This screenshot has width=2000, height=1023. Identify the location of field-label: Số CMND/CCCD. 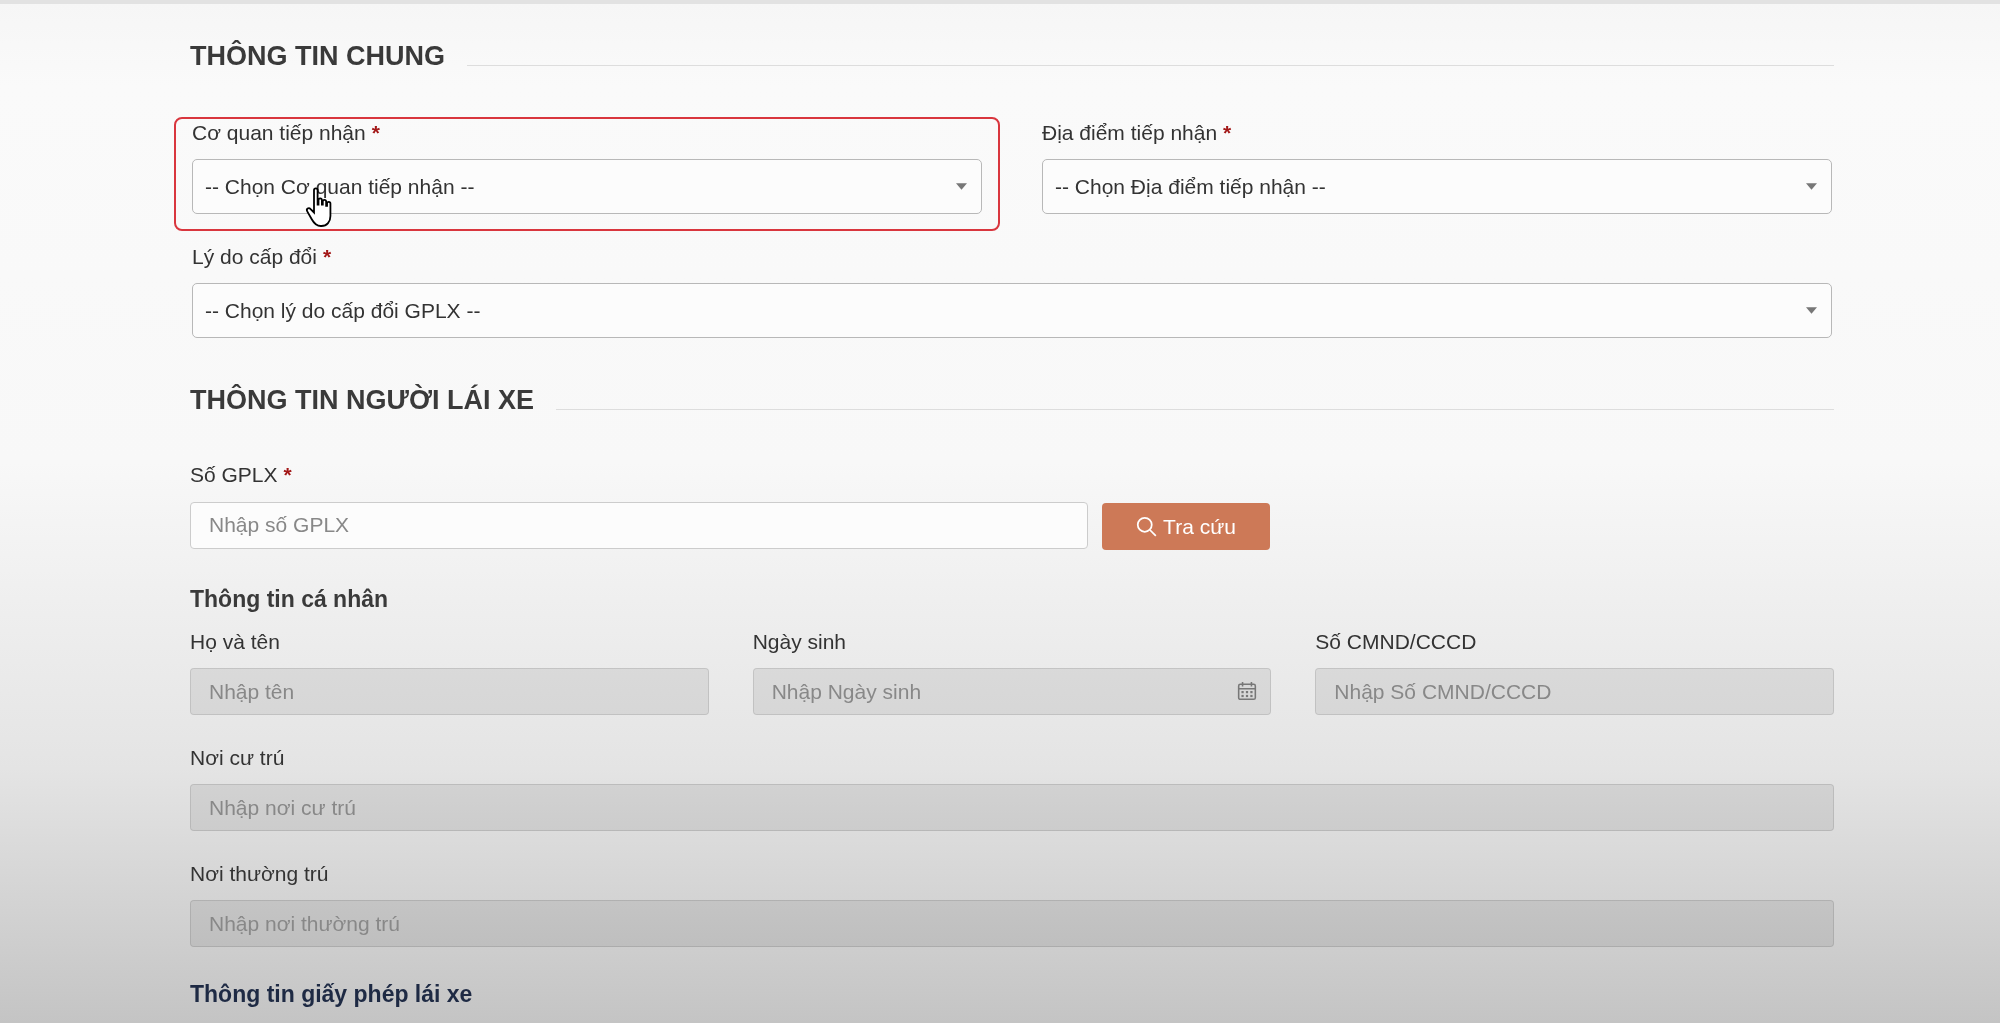
(1396, 642).